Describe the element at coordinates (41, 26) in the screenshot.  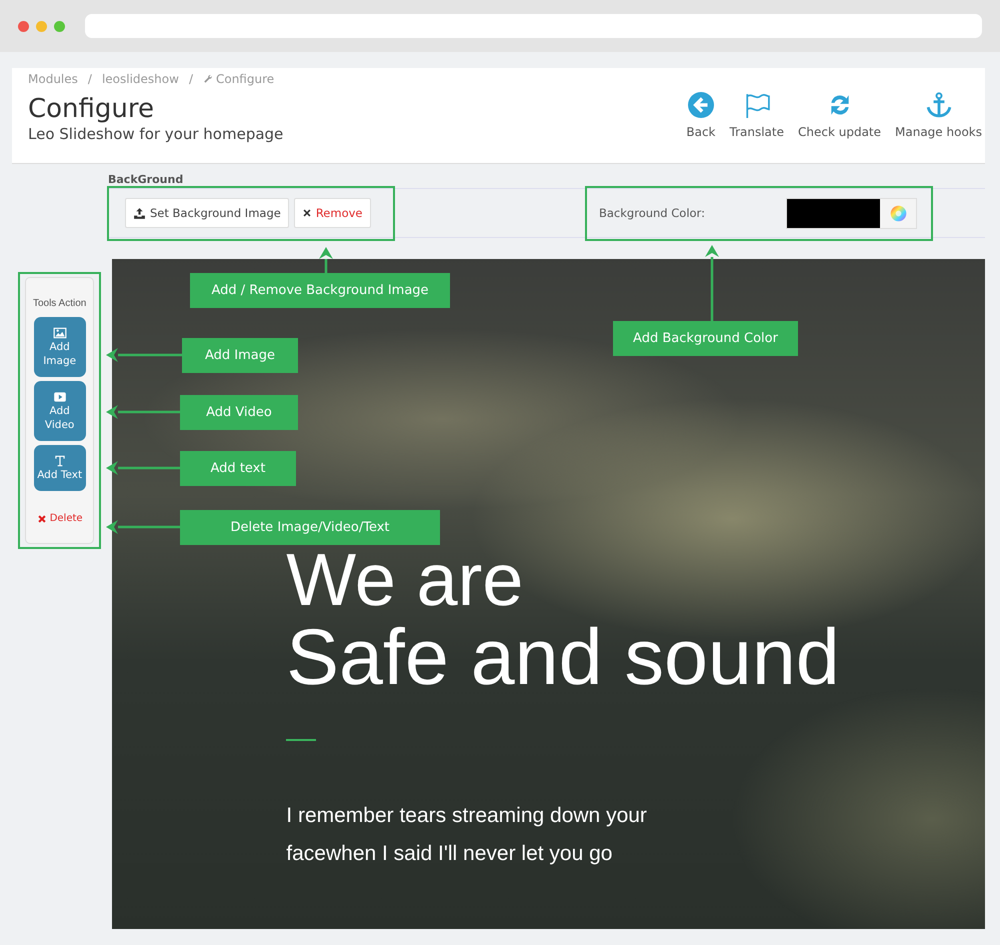
I see `minimize-dot` at that location.